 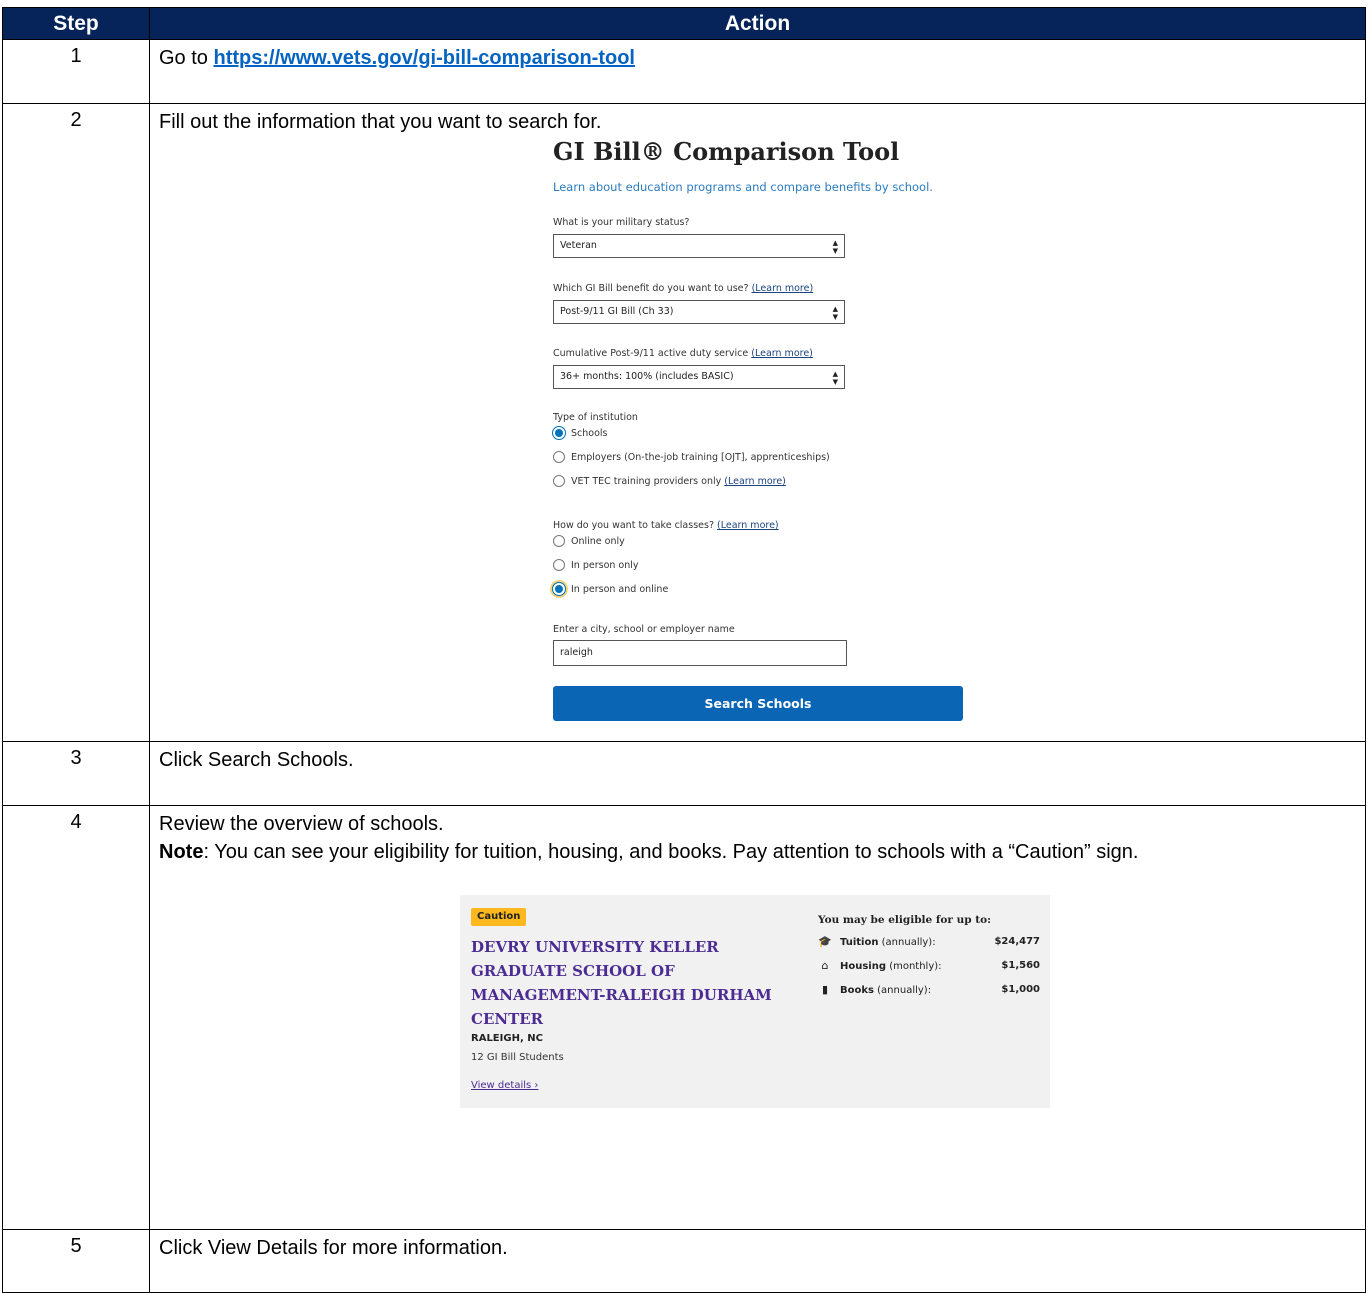 I want to click on step-text: Go to, so click(x=186, y=58).